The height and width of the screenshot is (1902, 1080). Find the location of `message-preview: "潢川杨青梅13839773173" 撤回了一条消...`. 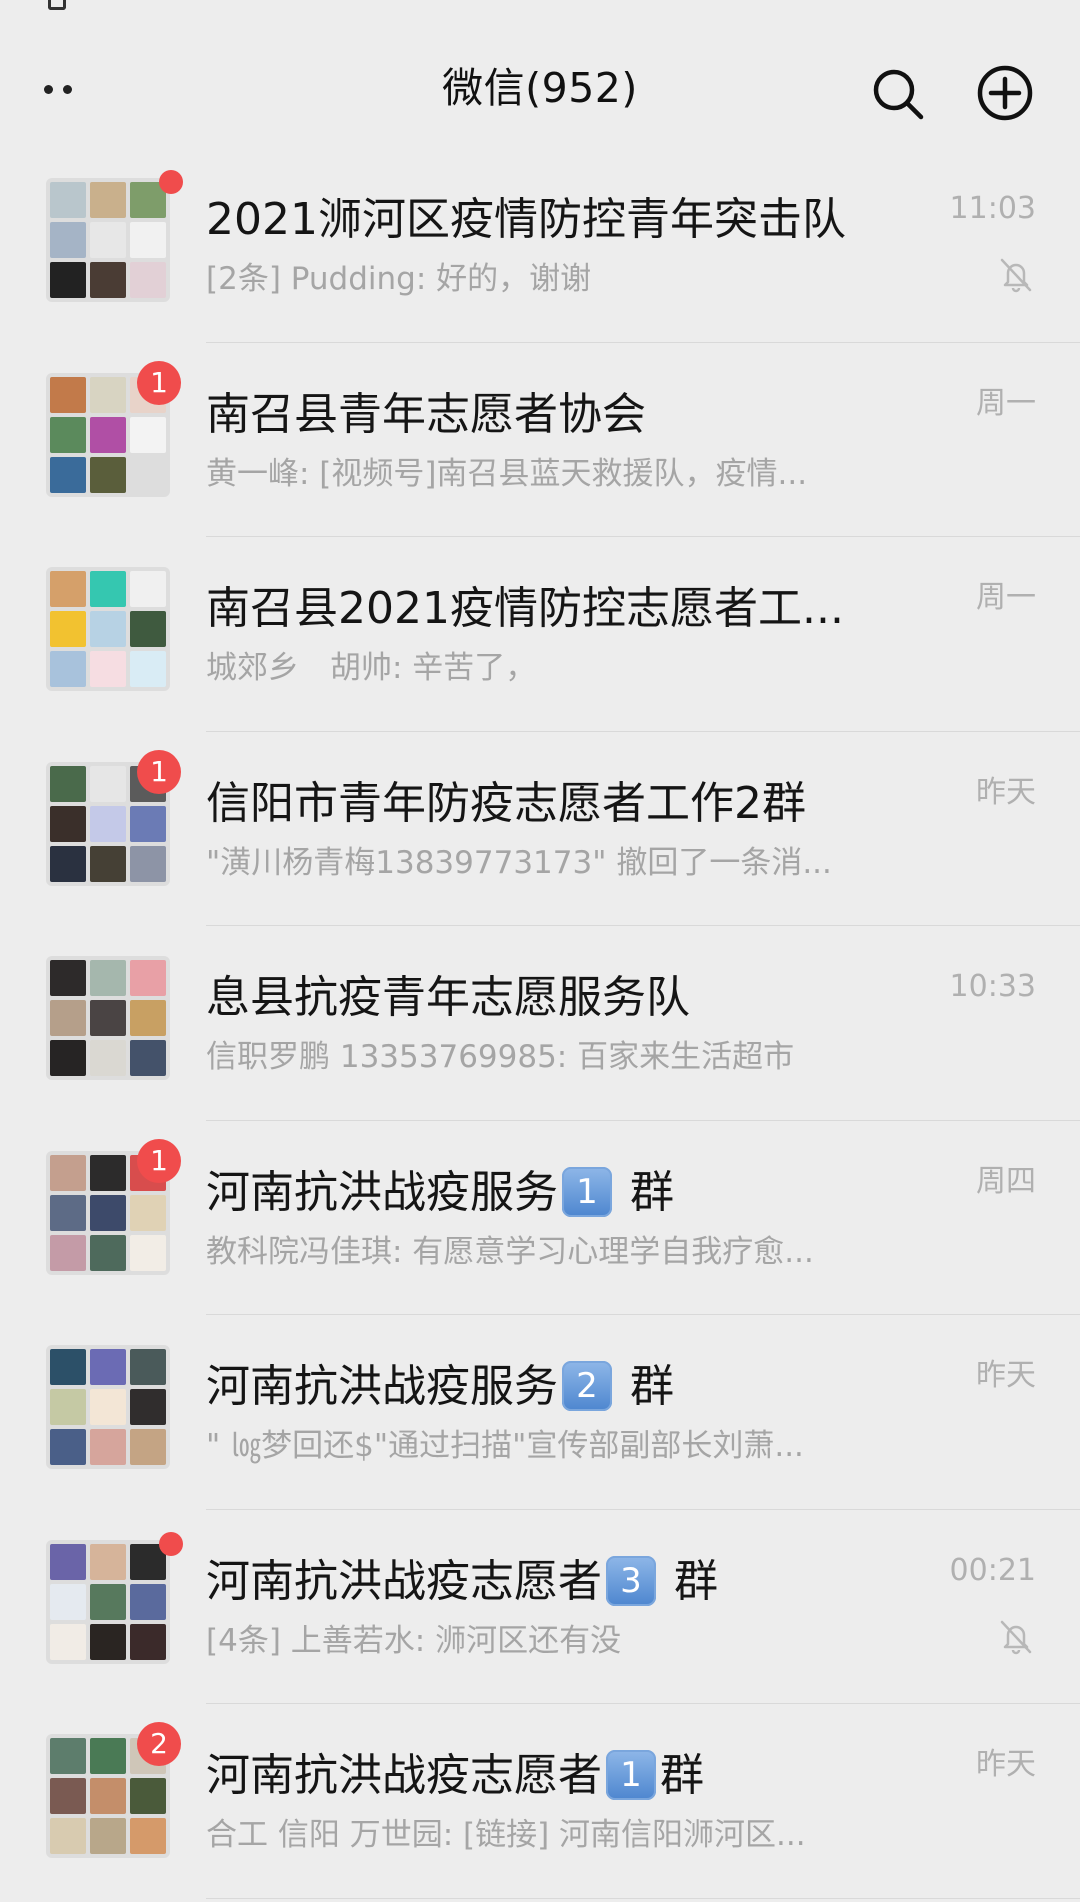

message-preview: "潢川杨青梅13839773173" 撤回了一条消... is located at coordinates (519, 862).